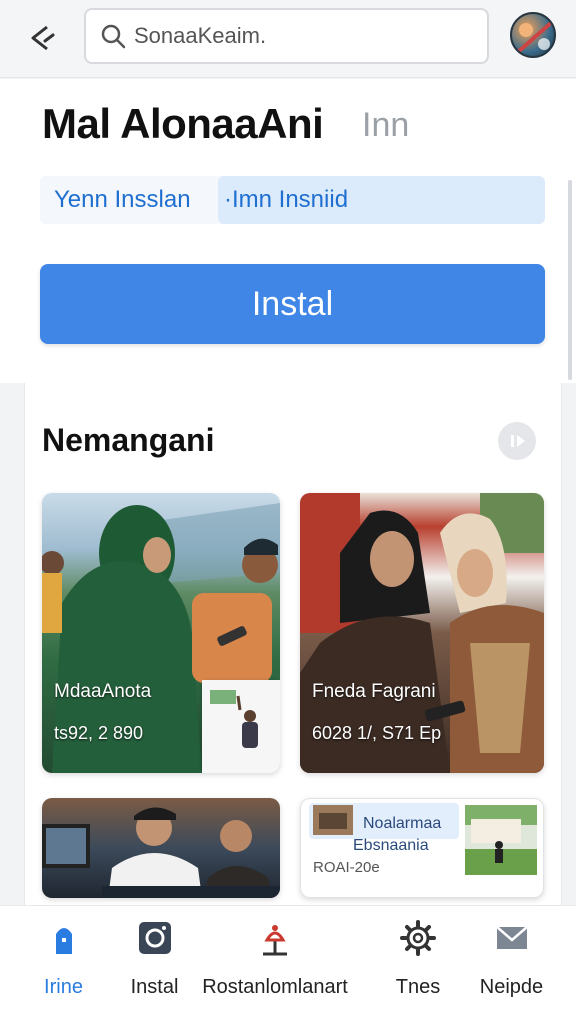 This screenshot has width=576, height=1024. I want to click on install-button: Instal, so click(292, 304).